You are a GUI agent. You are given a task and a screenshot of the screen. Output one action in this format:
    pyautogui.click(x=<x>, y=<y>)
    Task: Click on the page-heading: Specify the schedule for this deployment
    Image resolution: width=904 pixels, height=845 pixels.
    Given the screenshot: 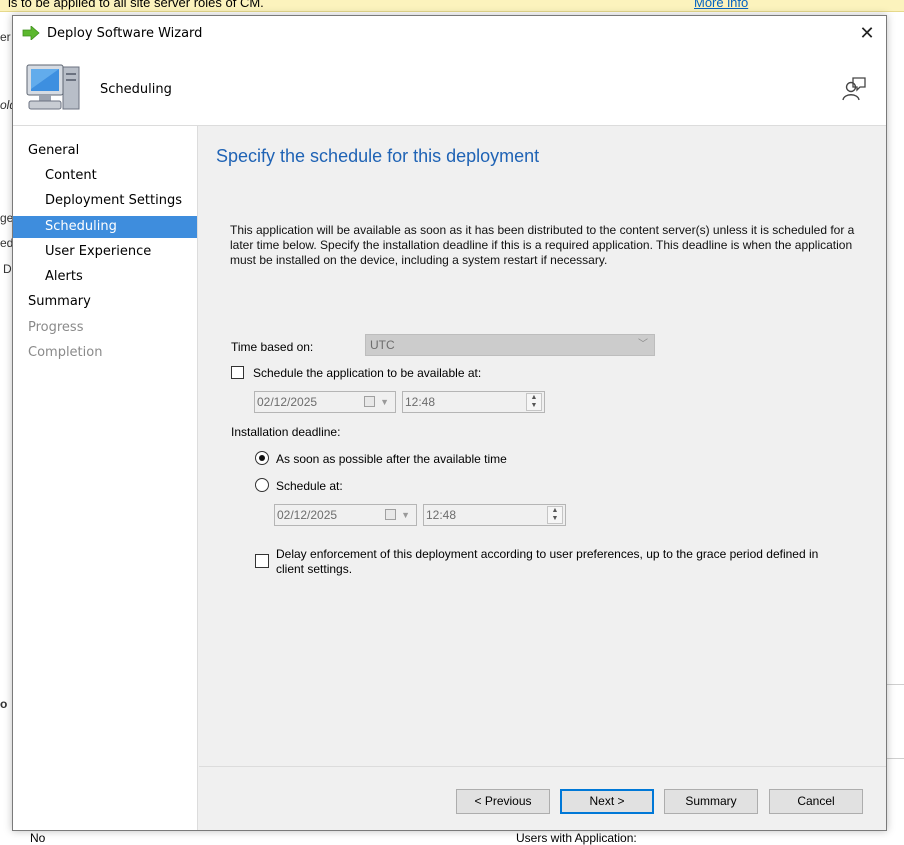 What is the action you would take?
    pyautogui.click(x=378, y=156)
    